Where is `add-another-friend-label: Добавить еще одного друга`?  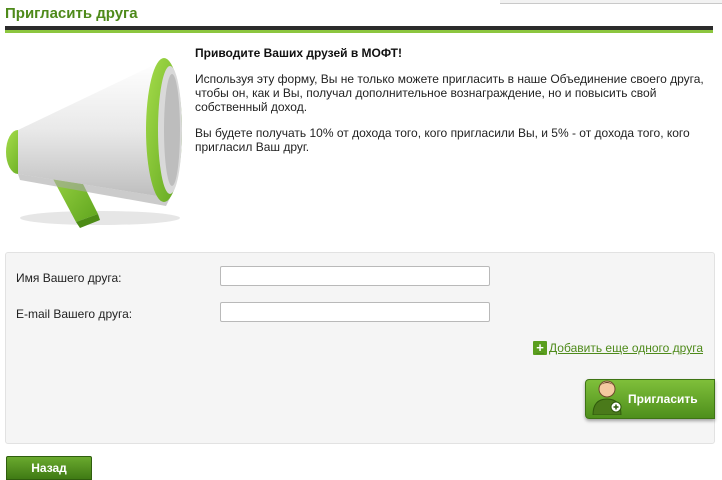
add-another-friend-label: Добавить еще одного друга is located at coordinates (626, 348).